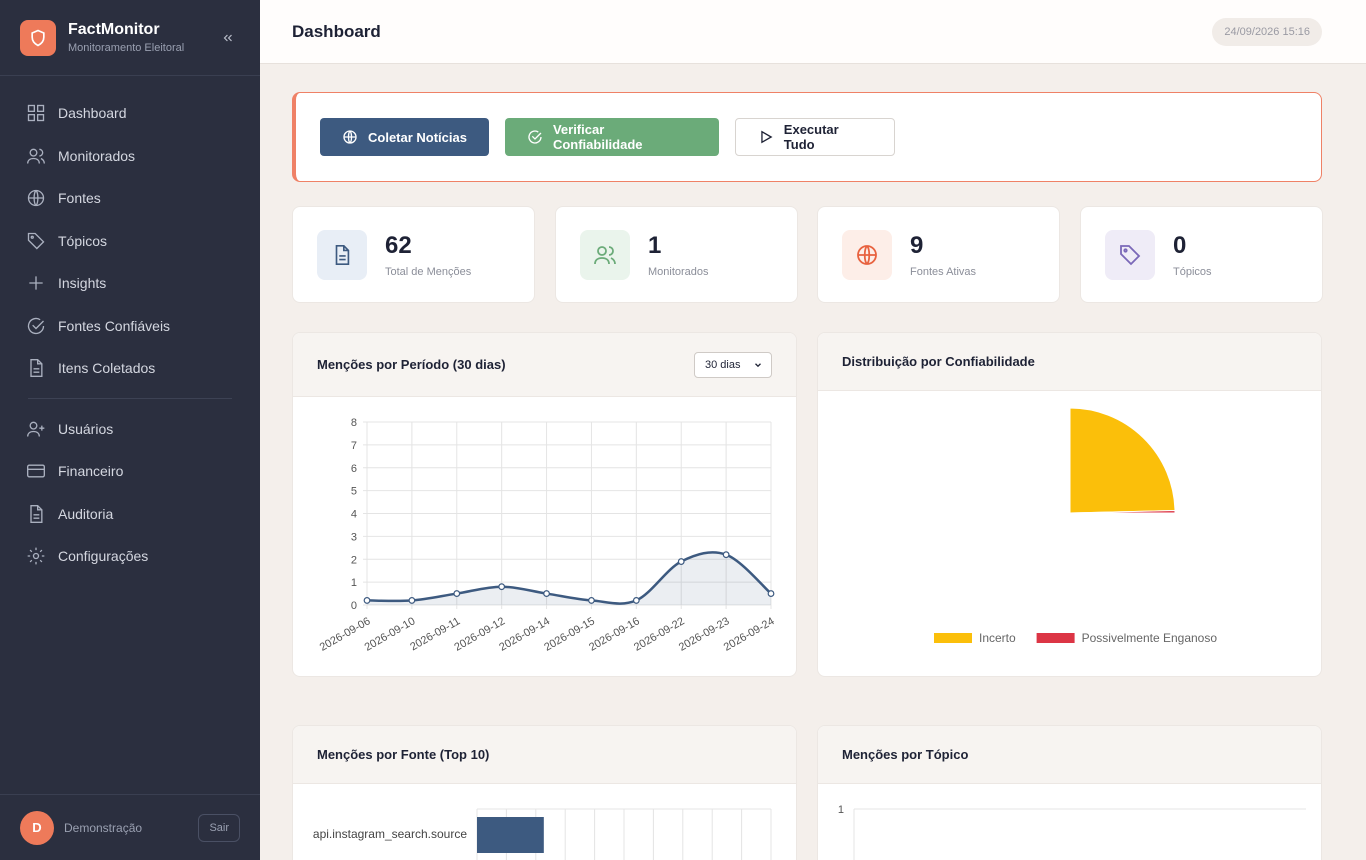 This screenshot has width=1366, height=860. I want to click on sidebar-item-topicos: Tópicos, so click(130, 241).